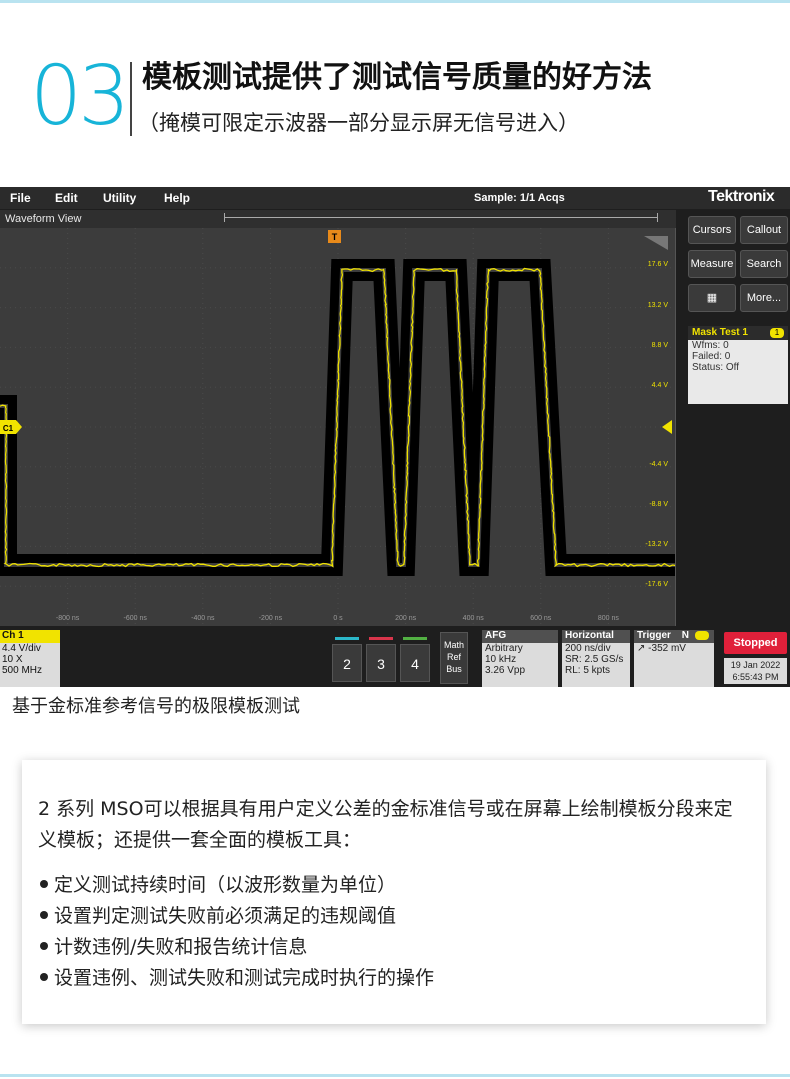  Describe the element at coordinates (755, 677) in the screenshot. I see `time: 6:55:43 PM` at that location.